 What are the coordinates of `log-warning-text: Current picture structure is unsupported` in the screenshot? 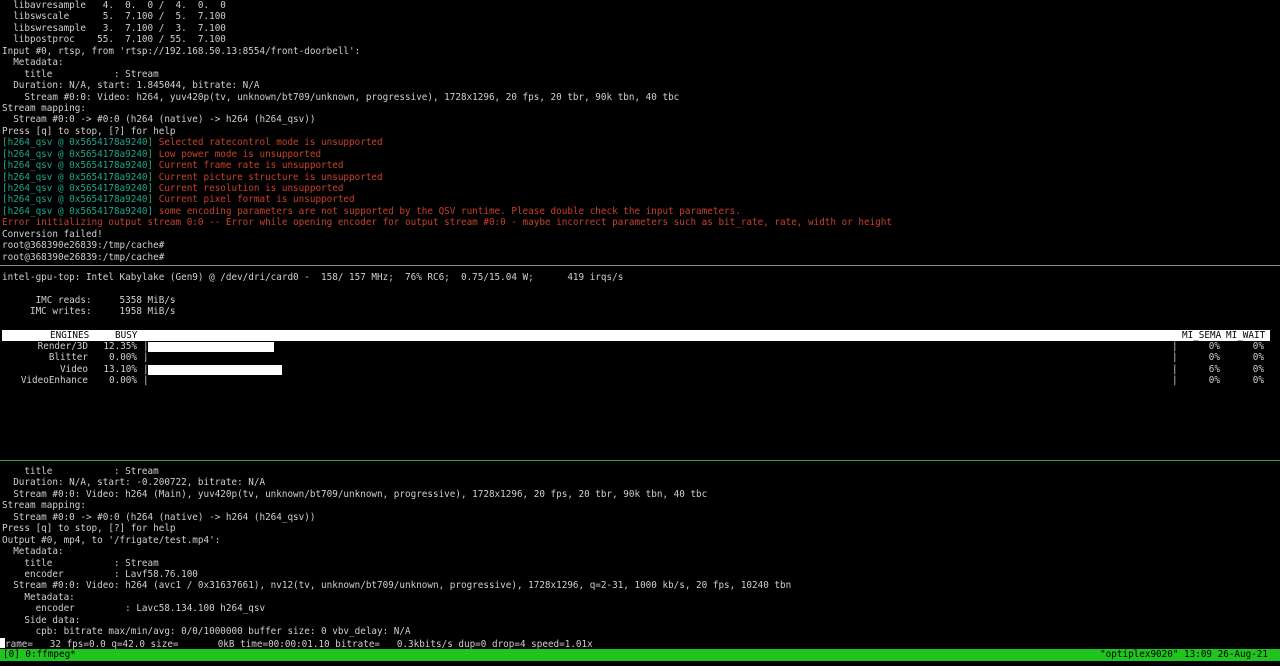 It's located at (268, 177).